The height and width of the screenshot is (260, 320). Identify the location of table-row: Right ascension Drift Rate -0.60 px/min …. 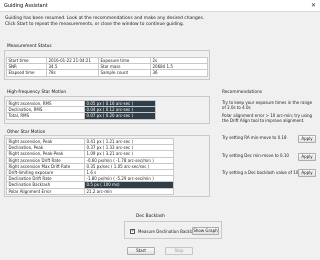
(90, 160).